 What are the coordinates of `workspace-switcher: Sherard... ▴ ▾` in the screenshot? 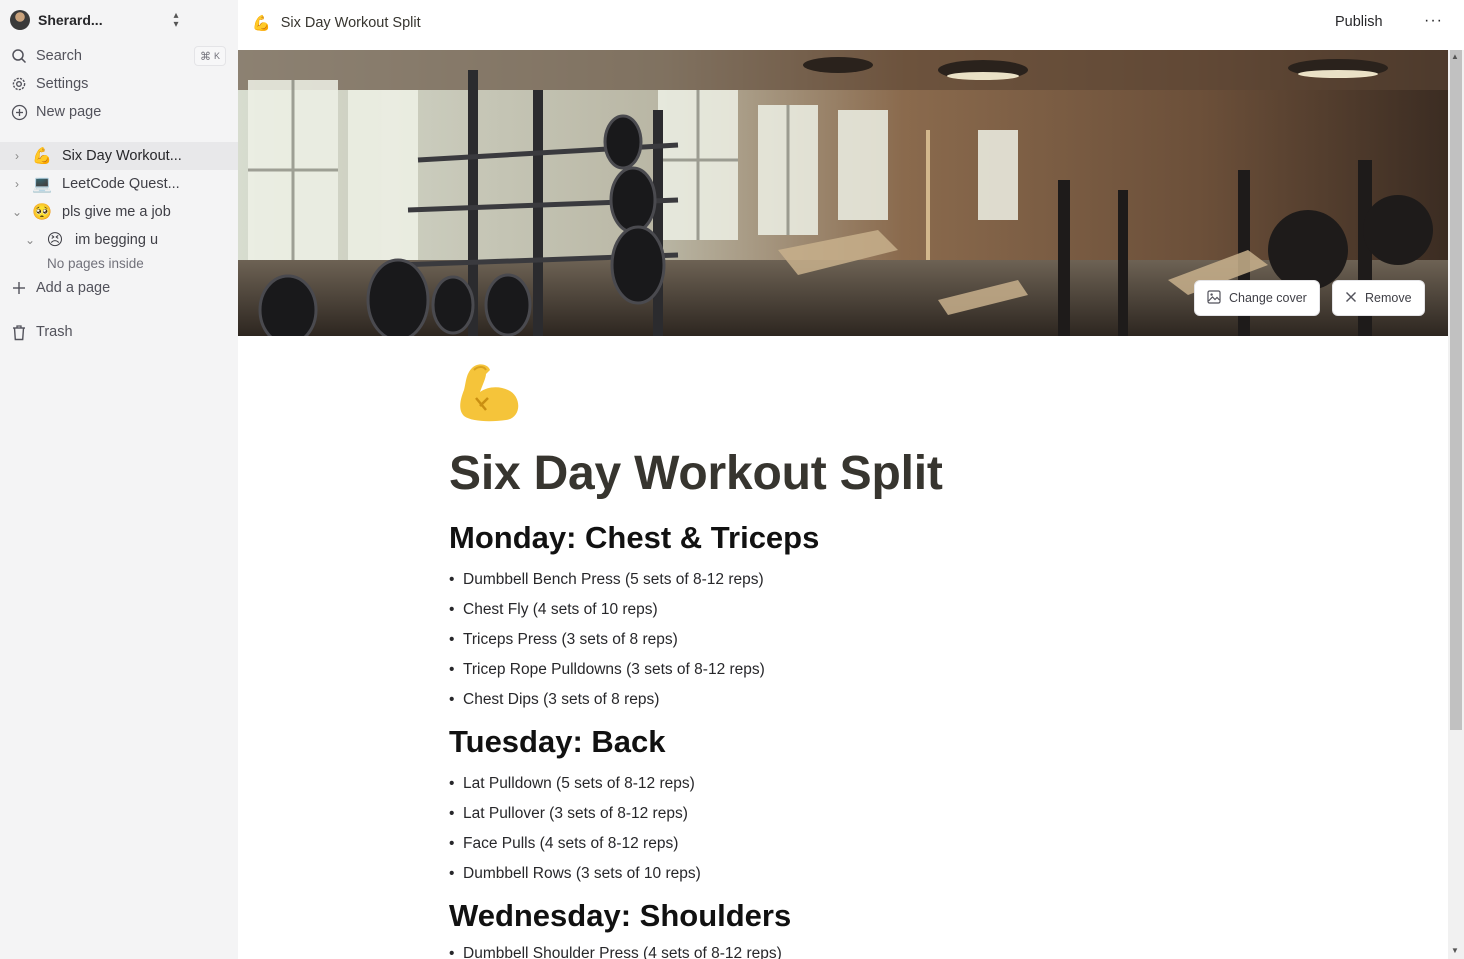 It's located at (100, 20).